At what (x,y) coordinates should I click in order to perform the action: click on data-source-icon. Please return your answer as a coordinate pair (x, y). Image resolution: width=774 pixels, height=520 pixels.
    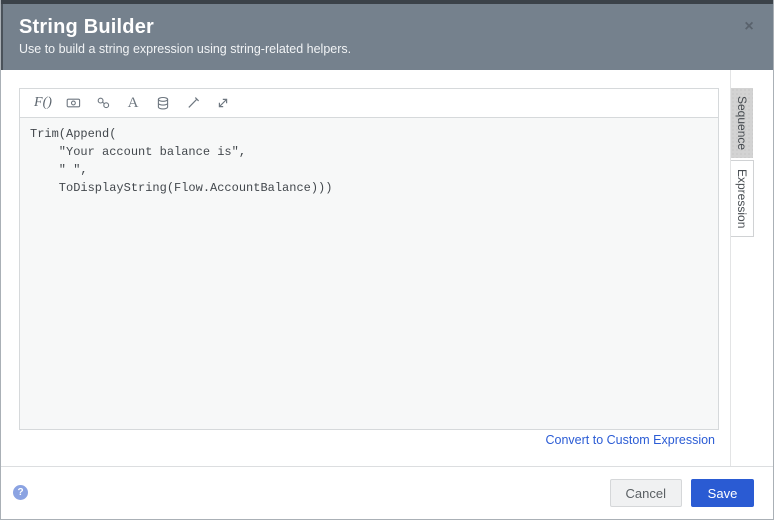
    Looking at the image, I should click on (163, 103).